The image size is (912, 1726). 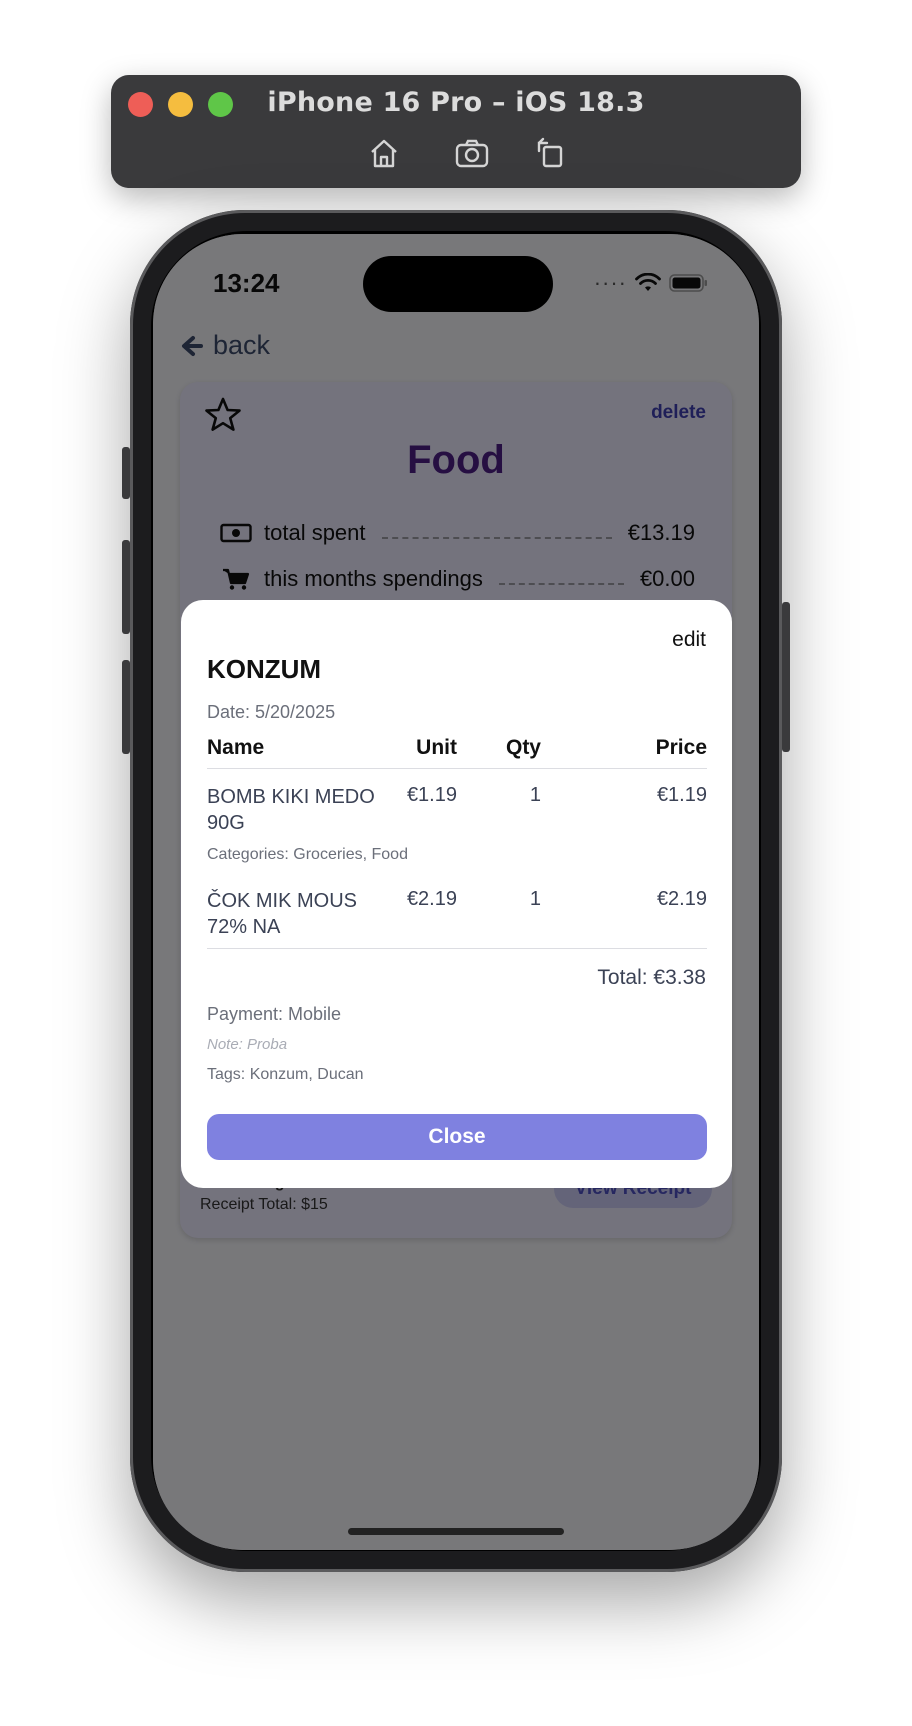 I want to click on action-button, so click(x=126, y=473).